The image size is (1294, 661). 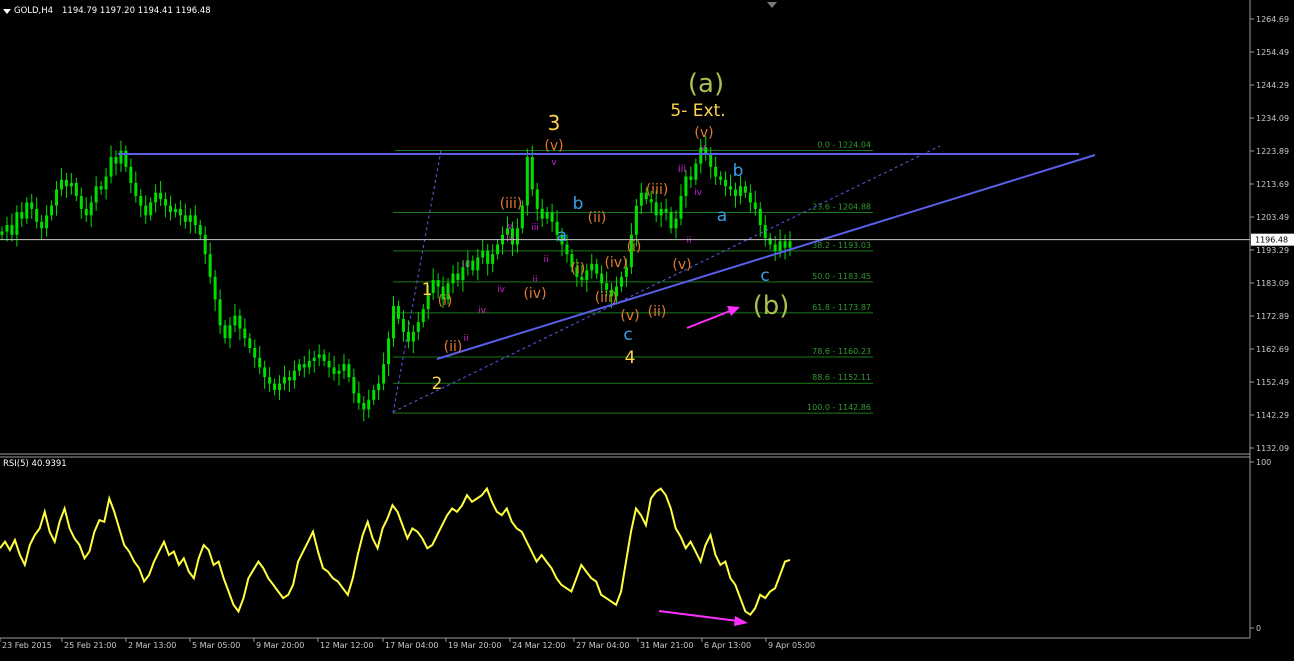 What do you see at coordinates (35, 464) in the screenshot?
I see `rsi-label: RSI(5) 40.9391` at bounding box center [35, 464].